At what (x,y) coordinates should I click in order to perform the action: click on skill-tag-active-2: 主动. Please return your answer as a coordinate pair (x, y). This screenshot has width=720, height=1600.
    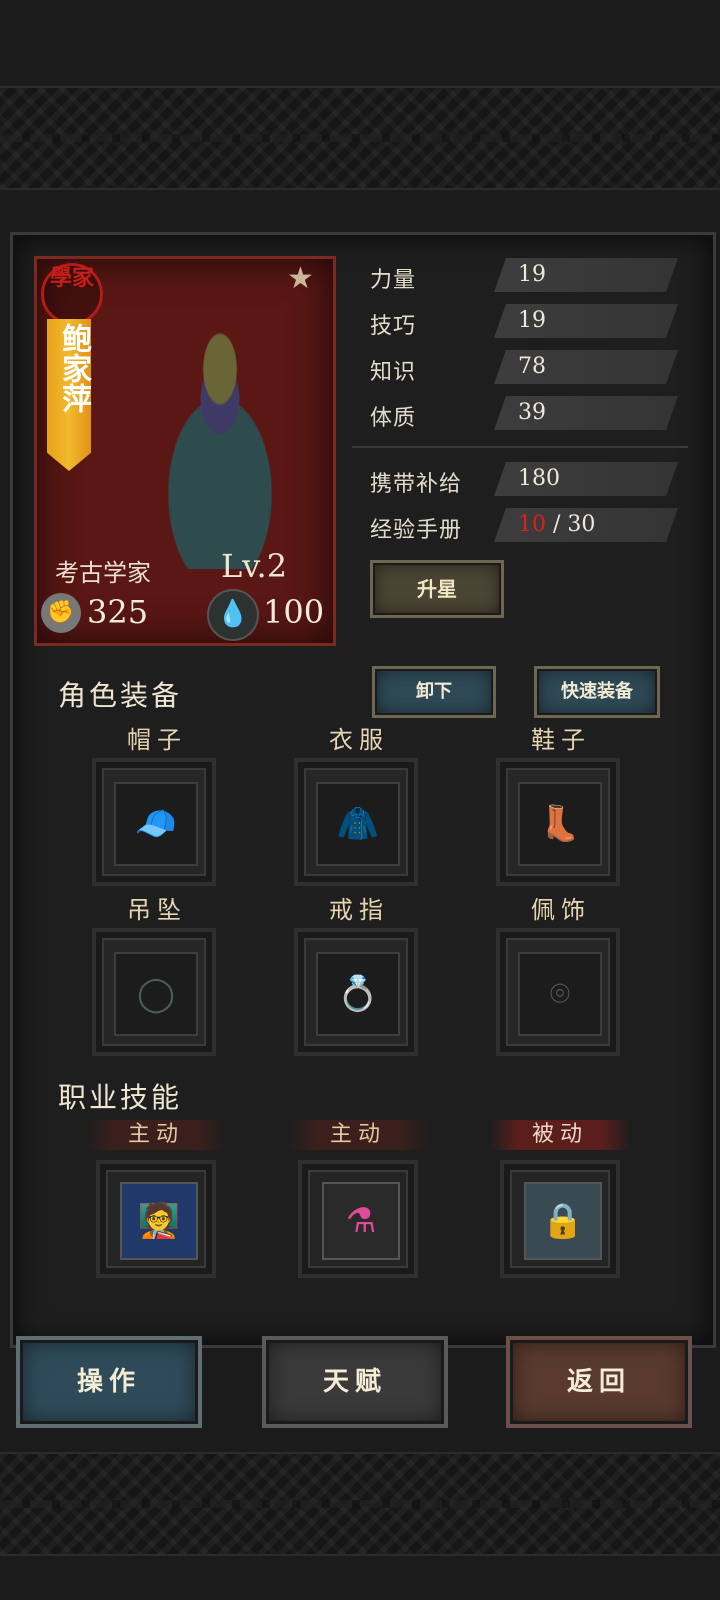
    Looking at the image, I should click on (358, 1135).